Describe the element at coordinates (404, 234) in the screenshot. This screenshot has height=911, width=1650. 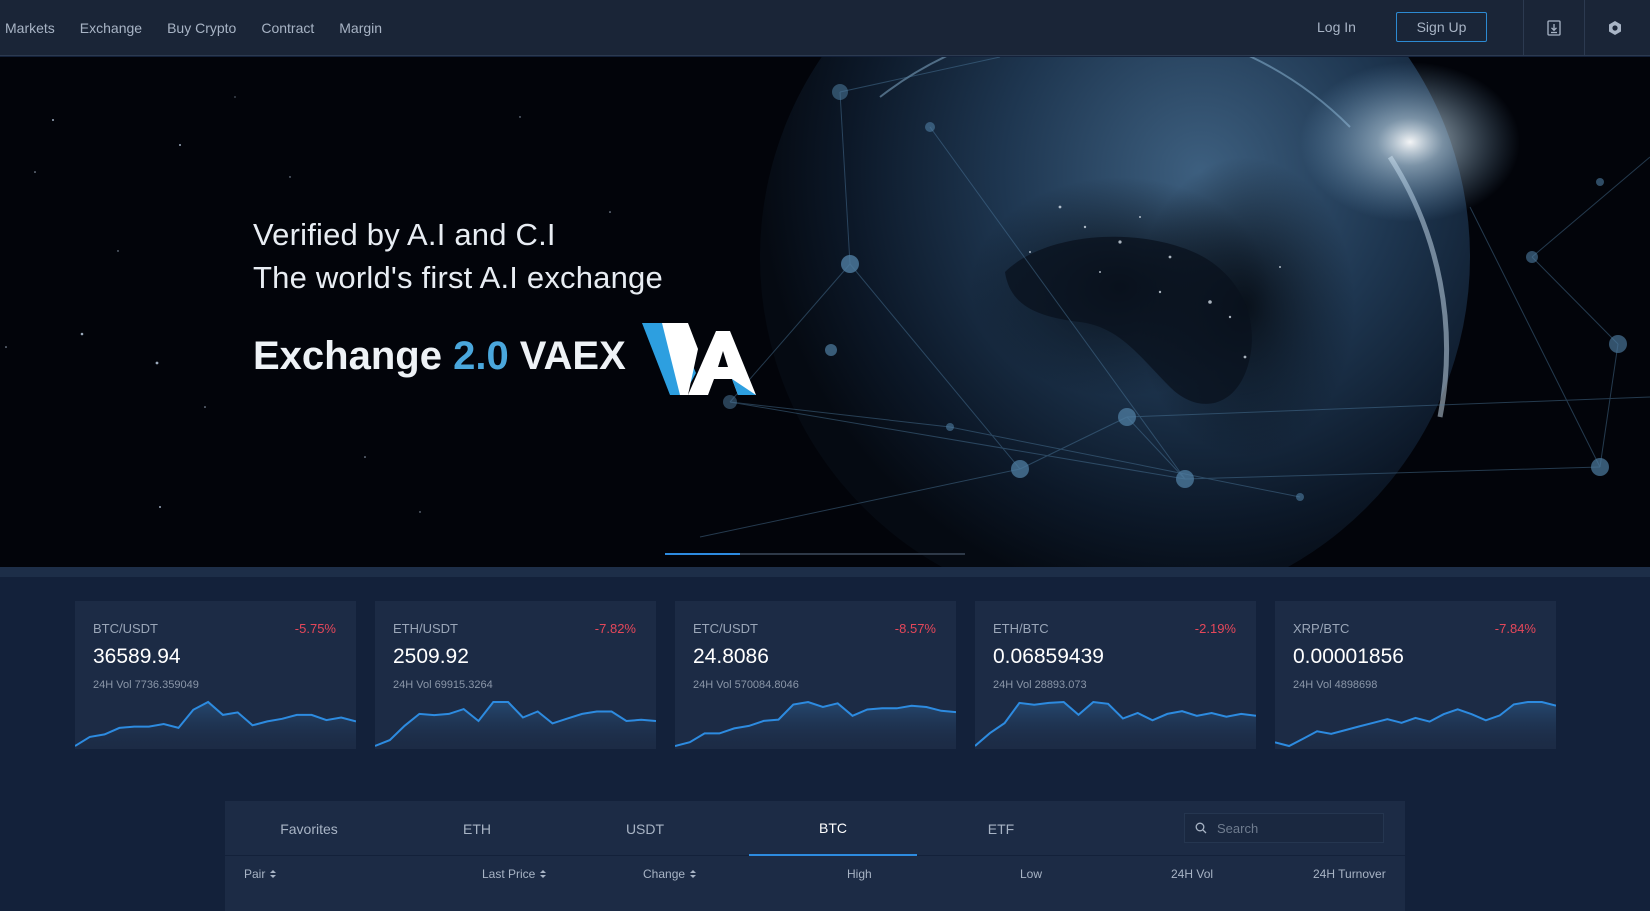
I see `hero-headline-1: Verified by A.I and C.I` at that location.